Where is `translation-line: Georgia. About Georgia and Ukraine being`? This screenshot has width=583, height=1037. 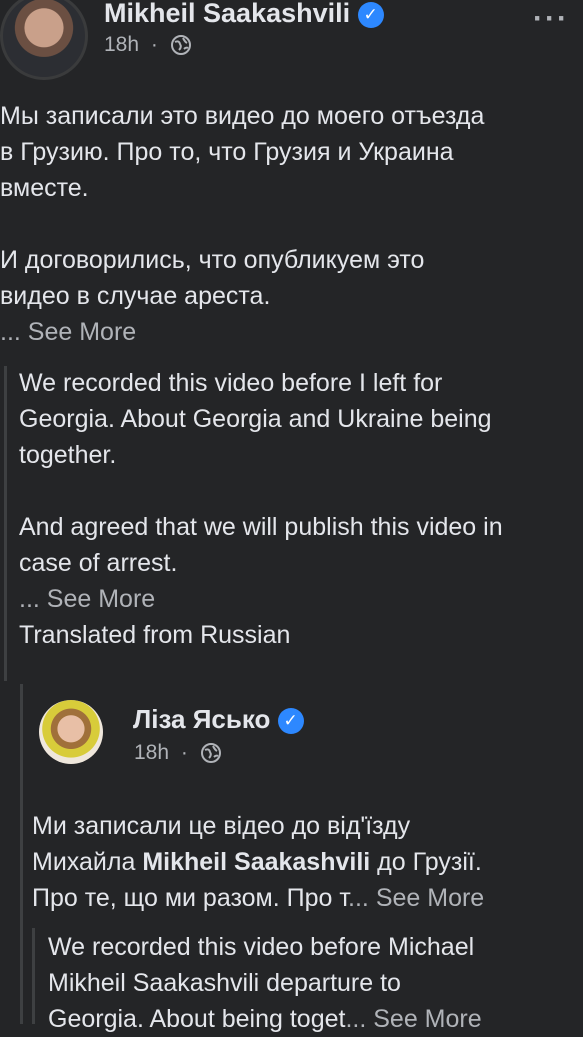
translation-line: Georgia. About Georgia and Ukraine being is located at coordinates (255, 419).